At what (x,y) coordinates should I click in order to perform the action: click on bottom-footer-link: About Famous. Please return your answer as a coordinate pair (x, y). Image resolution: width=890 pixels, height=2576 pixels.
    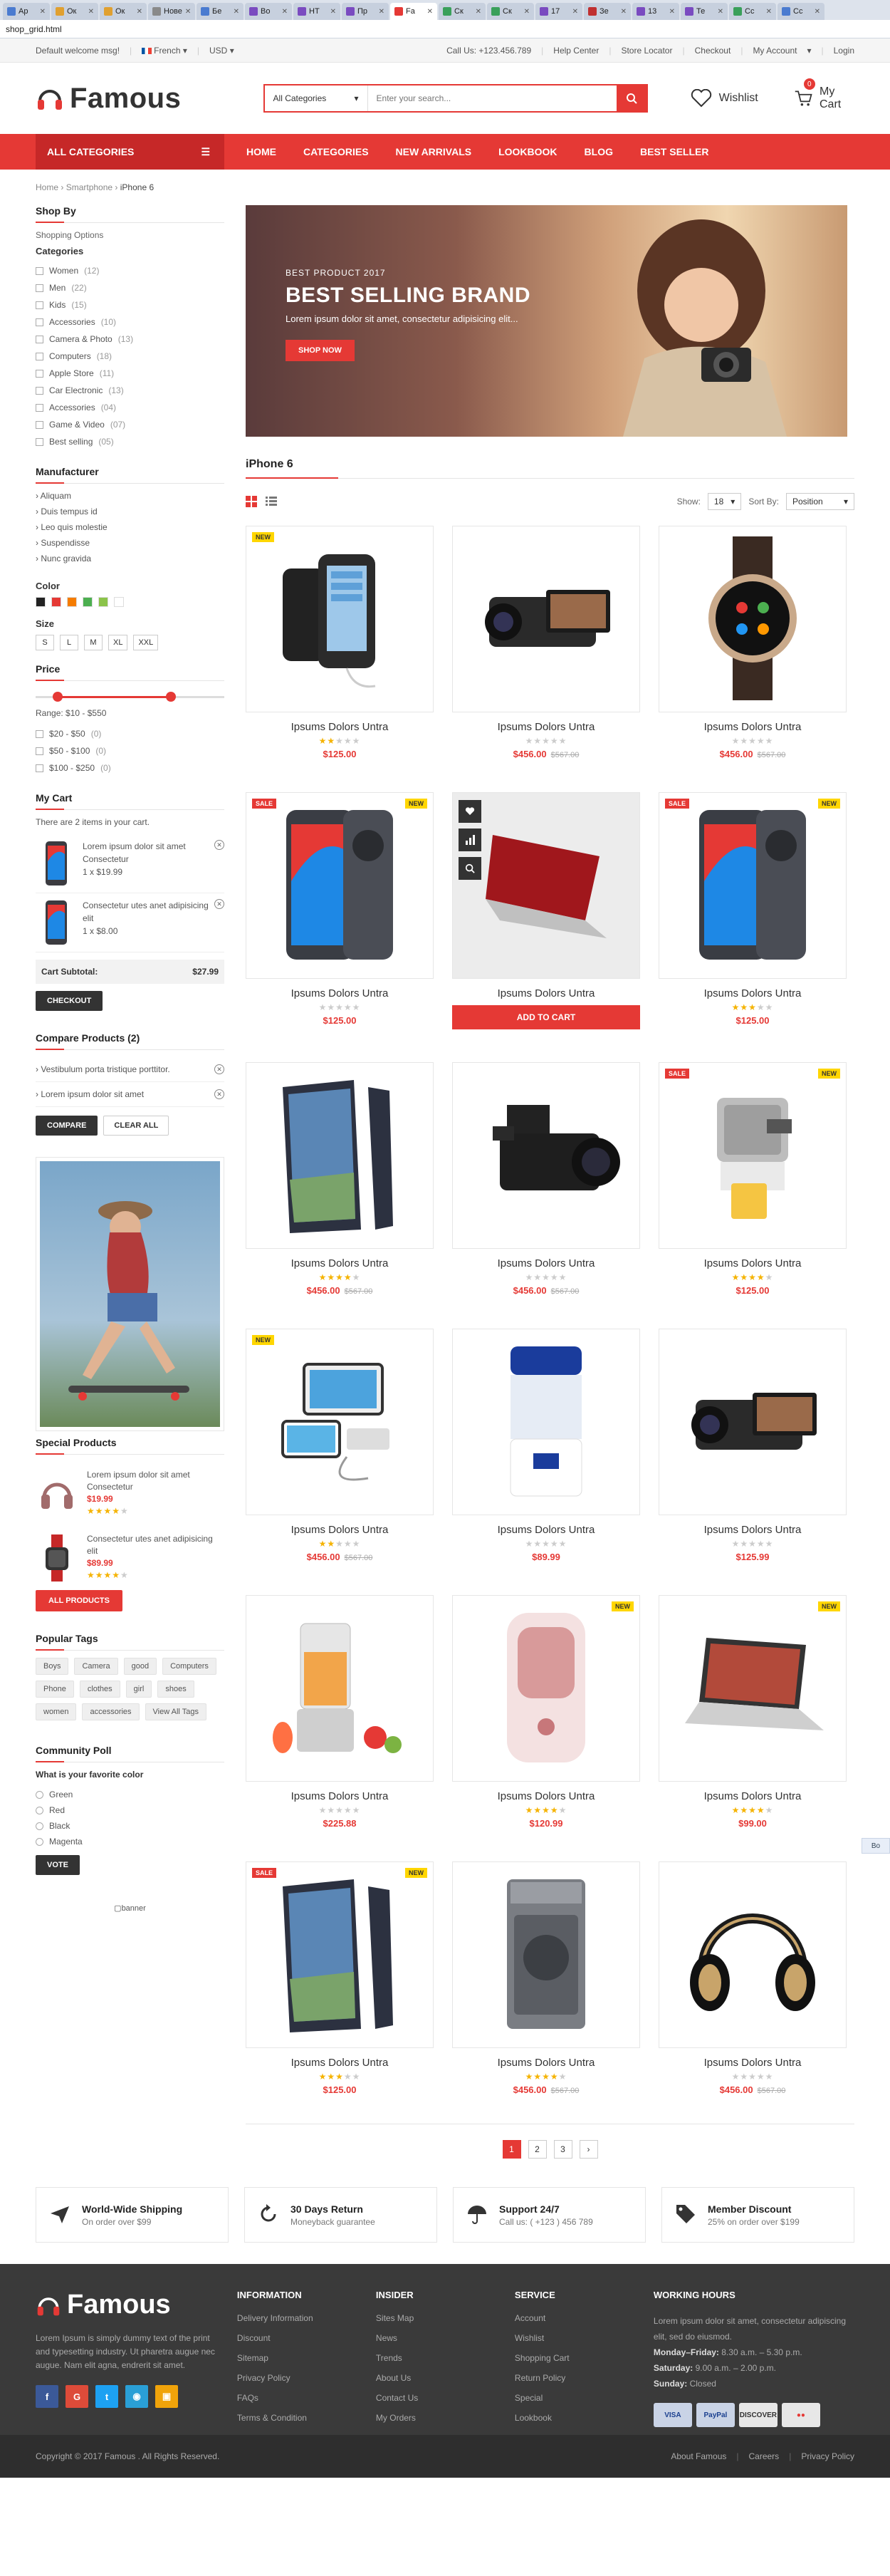
    Looking at the image, I should click on (698, 2456).